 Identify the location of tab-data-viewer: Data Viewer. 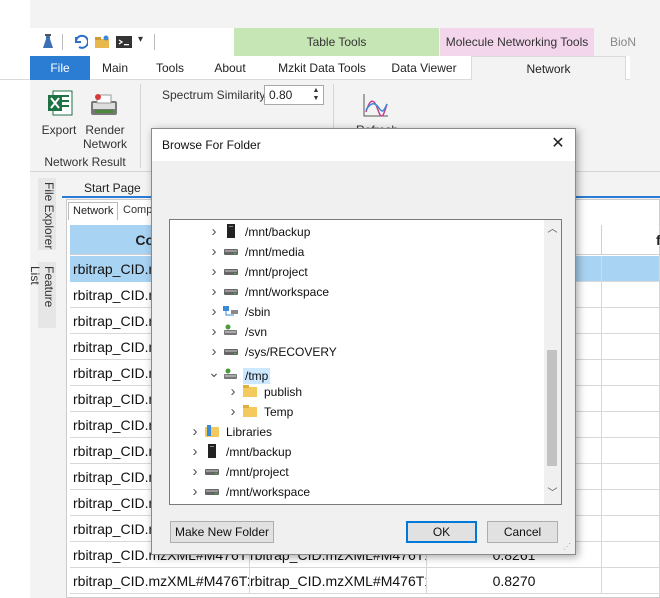
(424, 68).